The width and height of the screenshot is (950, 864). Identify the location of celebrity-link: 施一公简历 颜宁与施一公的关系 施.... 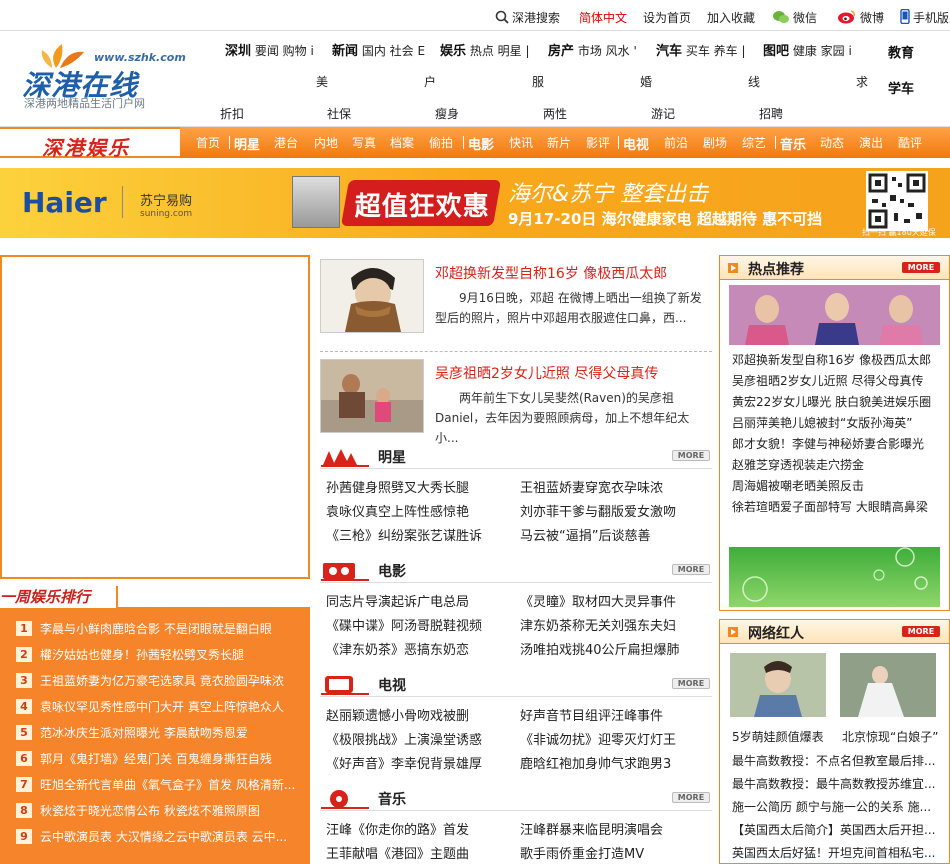
(831, 806).